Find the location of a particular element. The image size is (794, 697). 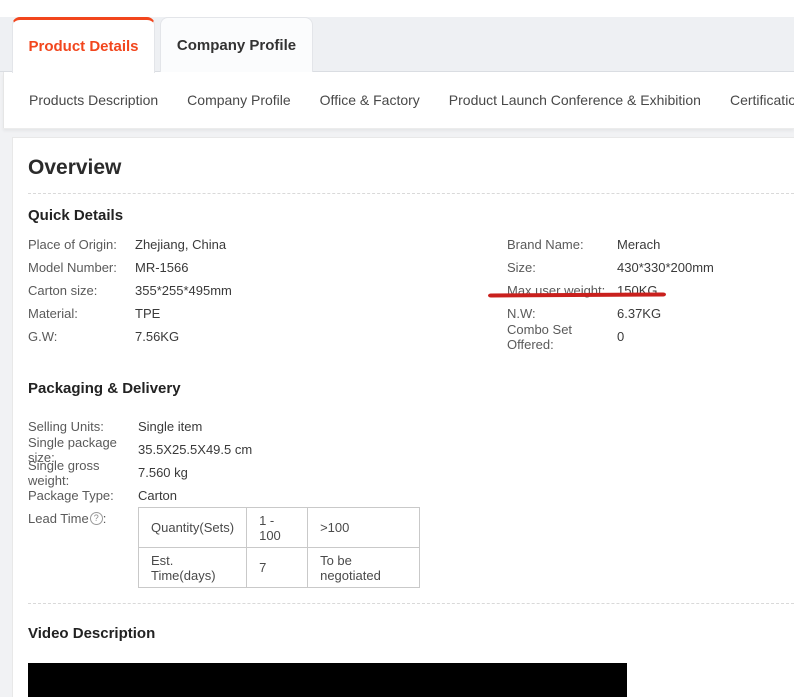

subnav-item-certifications: Certifications is located at coordinates (762, 100).